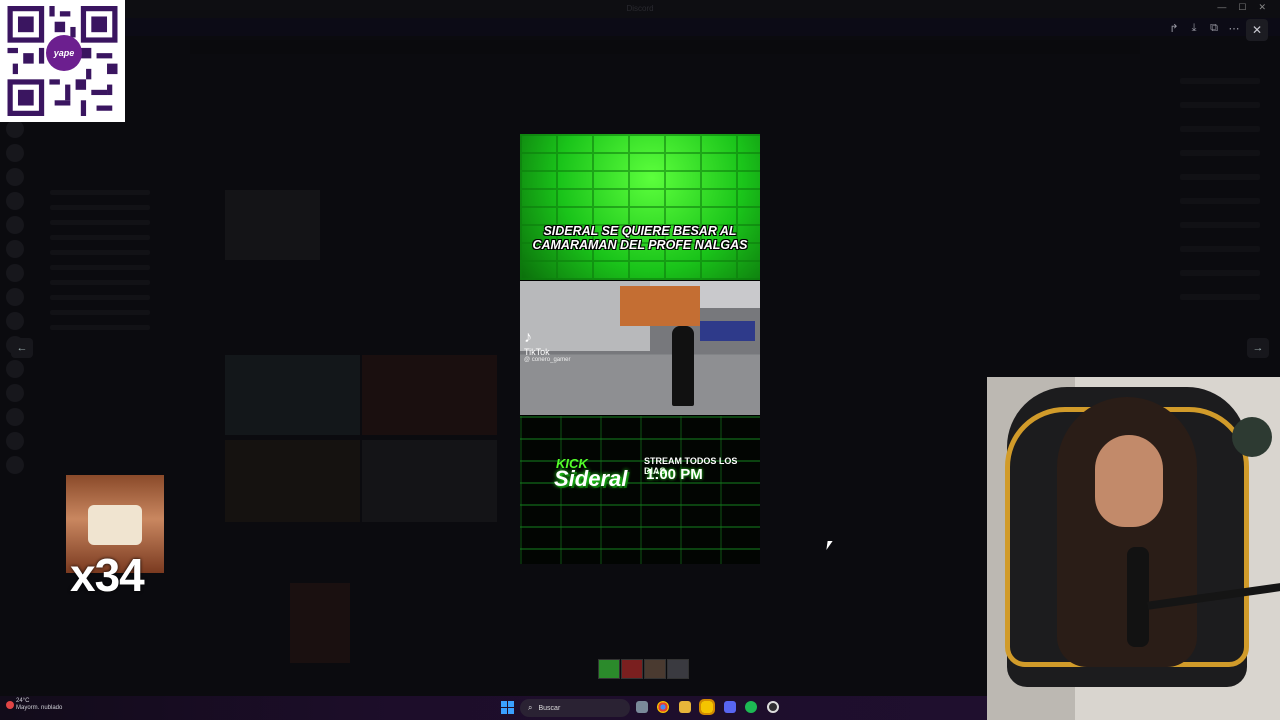 Image resolution: width=1280 pixels, height=720 pixels. I want to click on tiktok-handle: @ conero_gamer, so click(547, 360).